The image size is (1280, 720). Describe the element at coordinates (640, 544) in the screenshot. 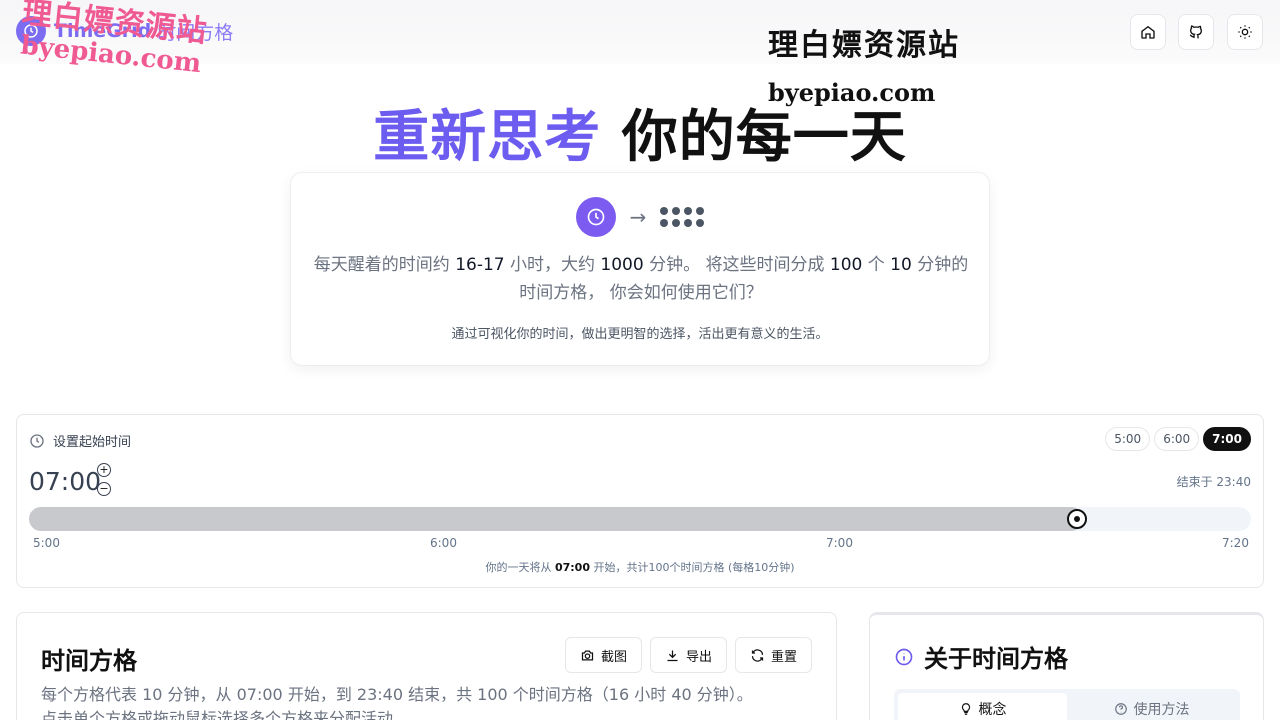

I see `slider-ticks: 5:00 6:00 7:00 7:20` at that location.